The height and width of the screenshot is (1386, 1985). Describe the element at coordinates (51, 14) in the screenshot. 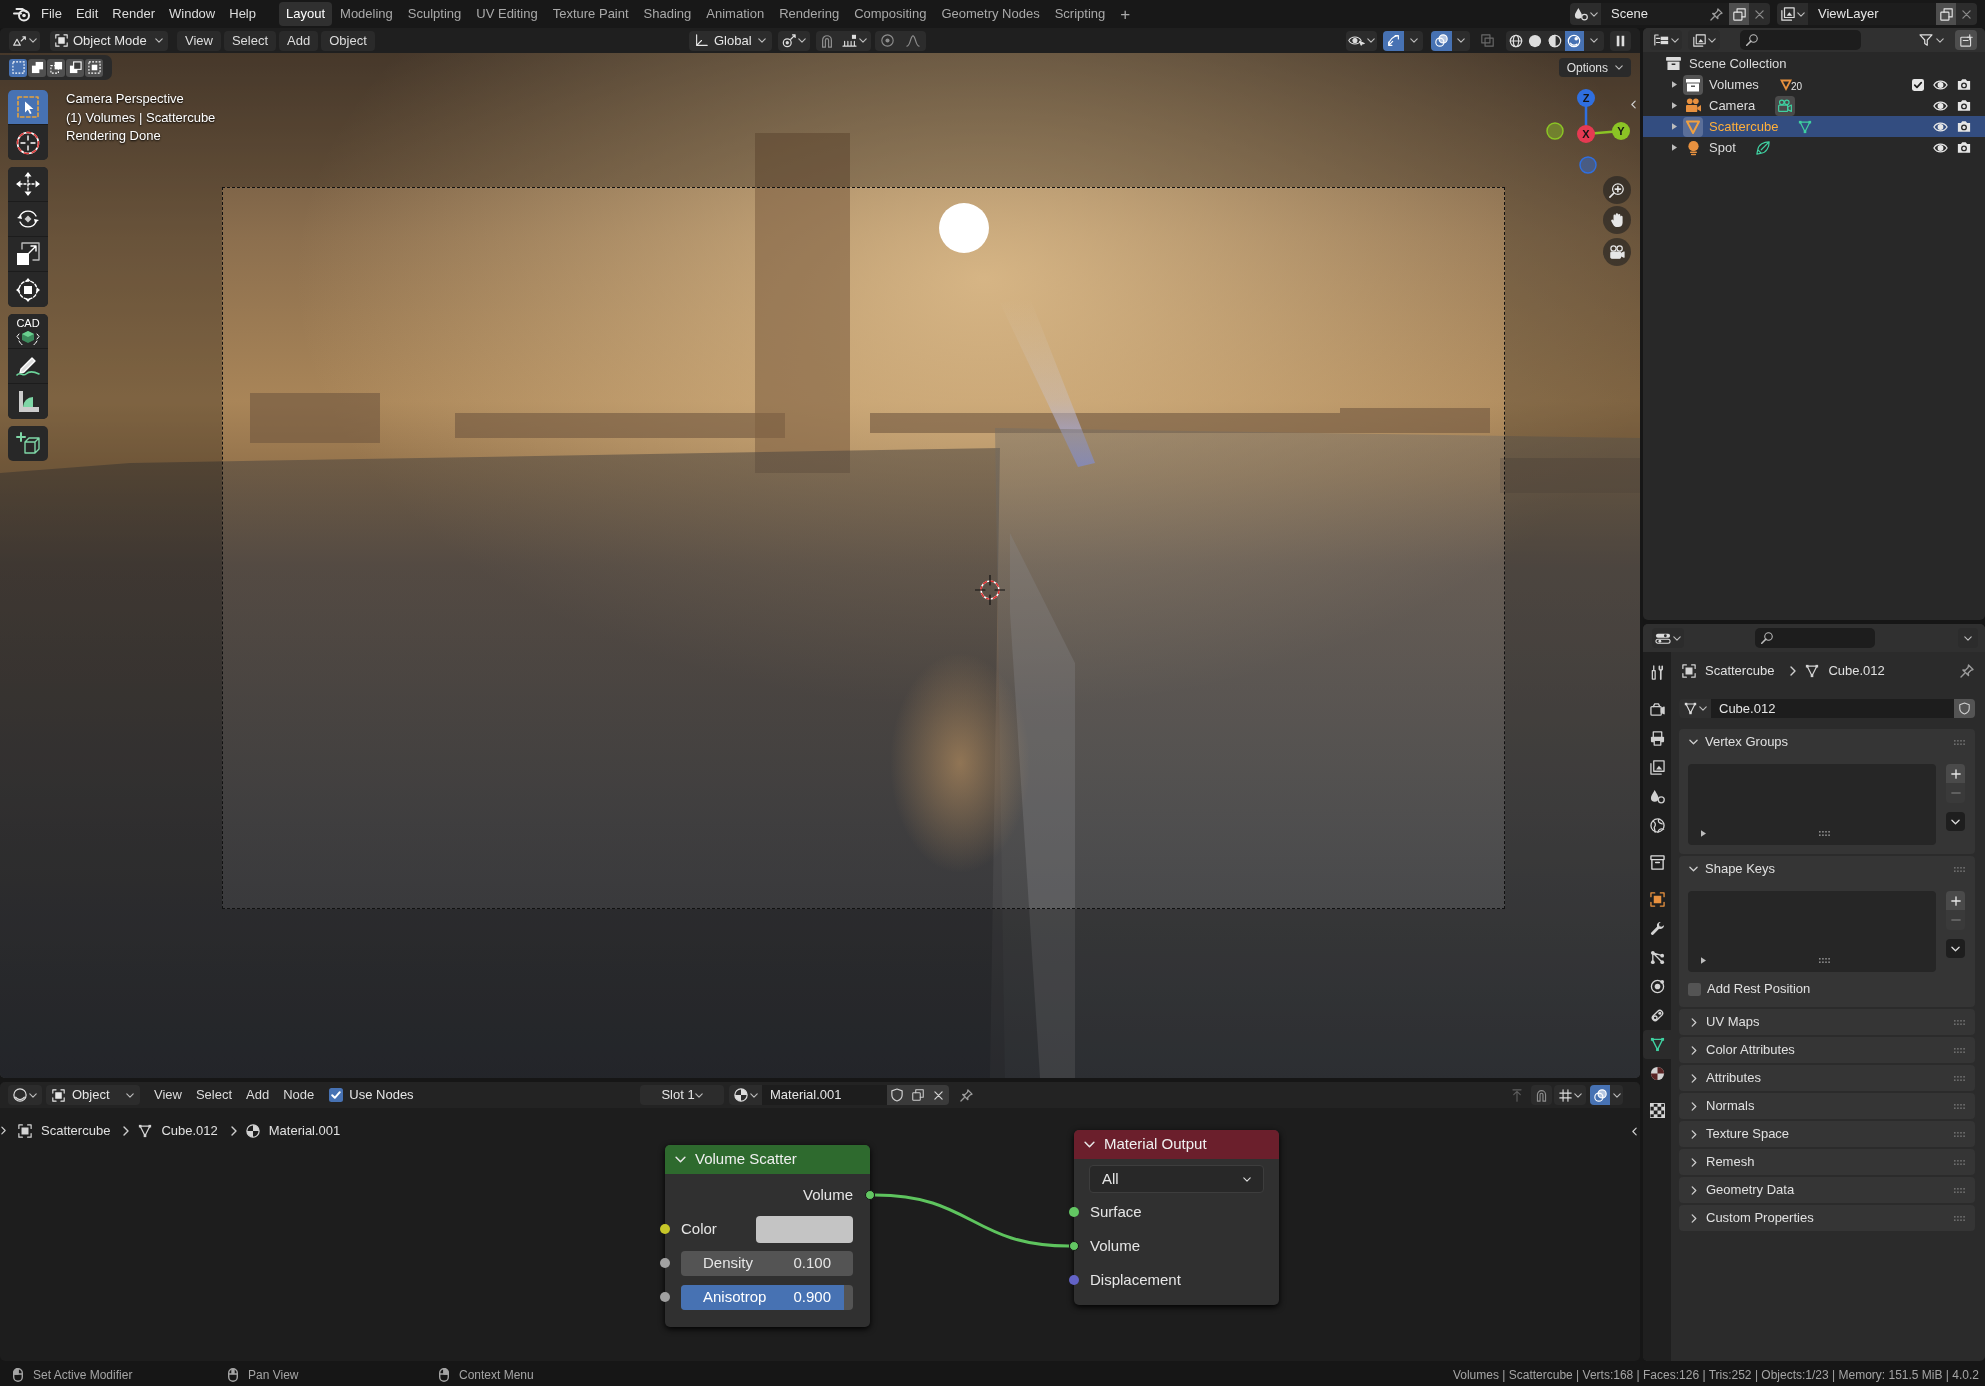

I see `menu-item: File` at that location.